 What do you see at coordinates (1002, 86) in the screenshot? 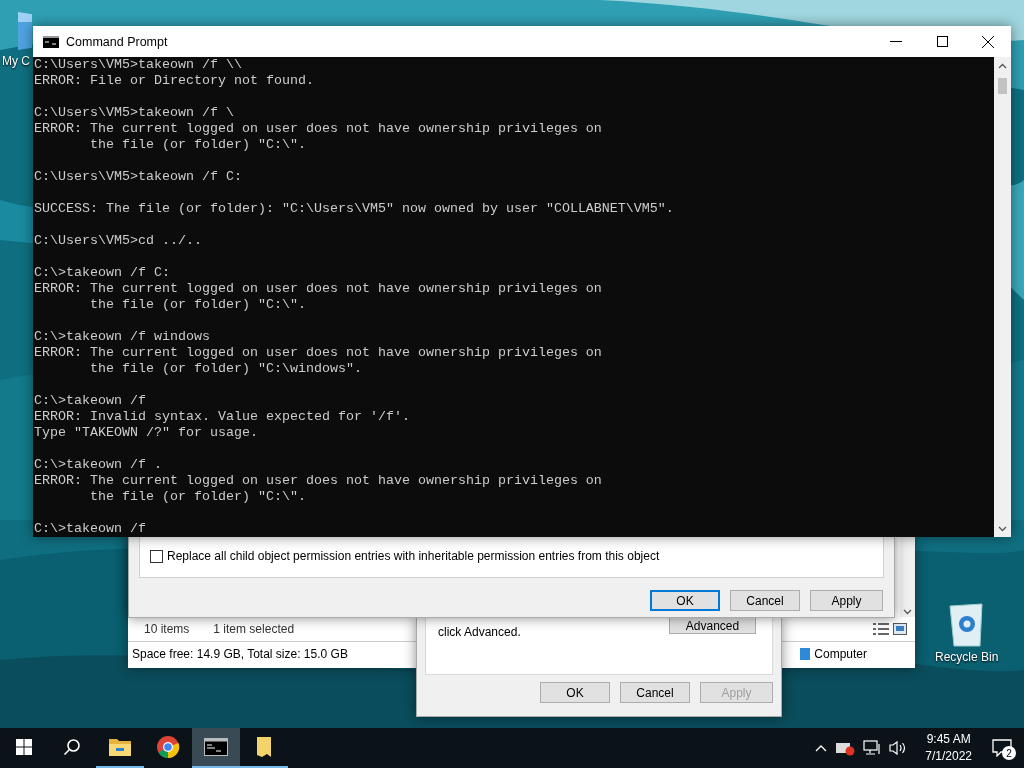
I see `scroll-thumb` at bounding box center [1002, 86].